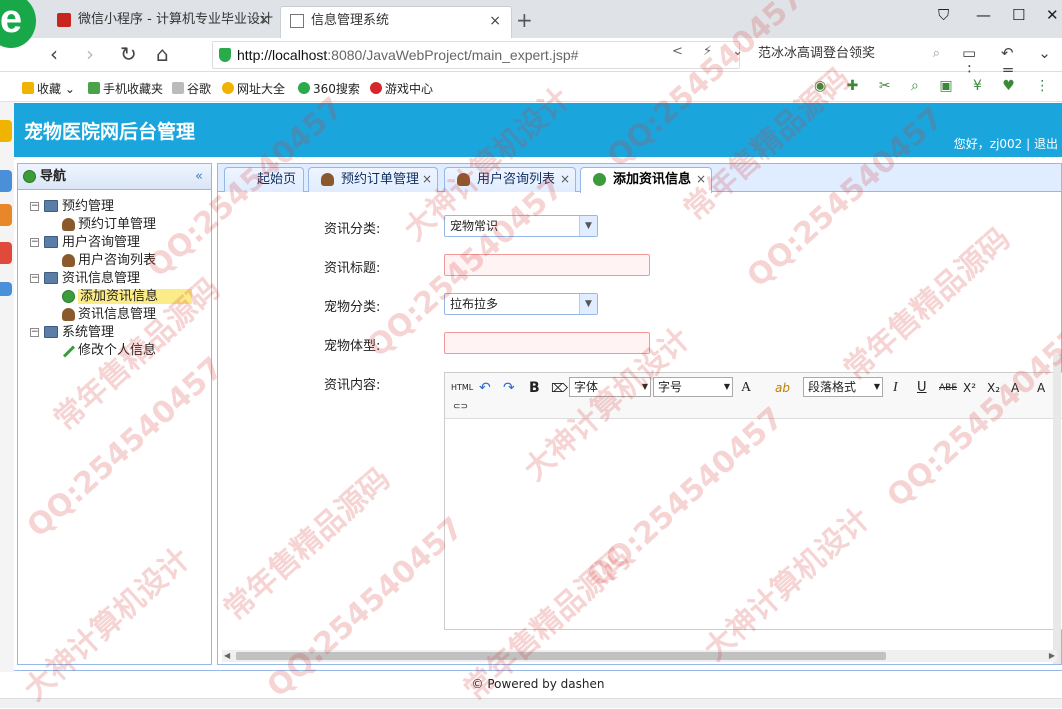  What do you see at coordinates (125, 88) in the screenshot?
I see `bookmark-mobile: 手机收藏夹` at bounding box center [125, 88].